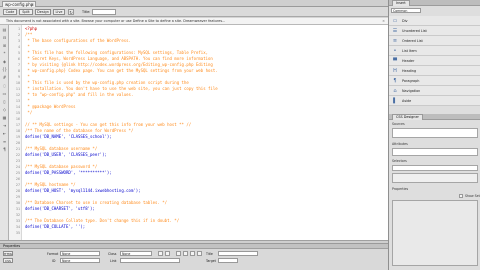 Image resolution: width=480 pixels, height=270 pixels. Describe the element at coordinates (395, 71) in the screenshot. I see `heading-icon: H` at that location.